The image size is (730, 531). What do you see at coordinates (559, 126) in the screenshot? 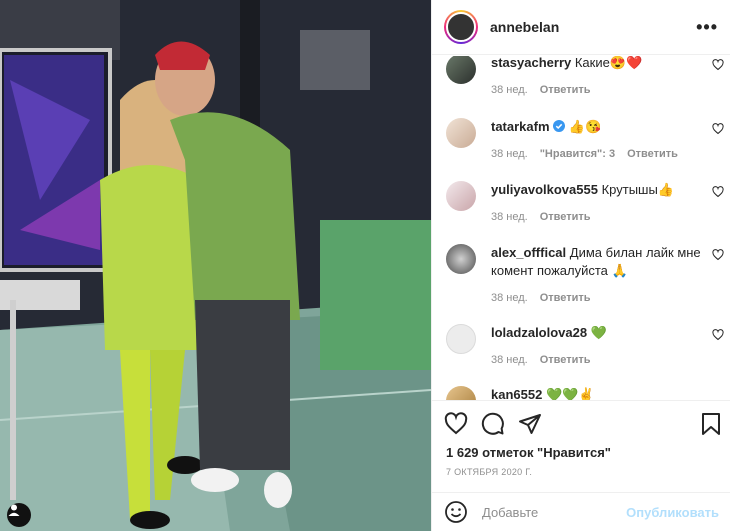
I see `verified-icon` at bounding box center [559, 126].